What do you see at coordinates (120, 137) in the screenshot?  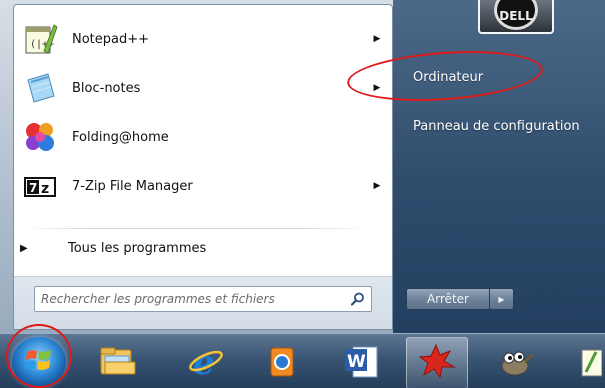 I see `program-label: Folding@home` at bounding box center [120, 137].